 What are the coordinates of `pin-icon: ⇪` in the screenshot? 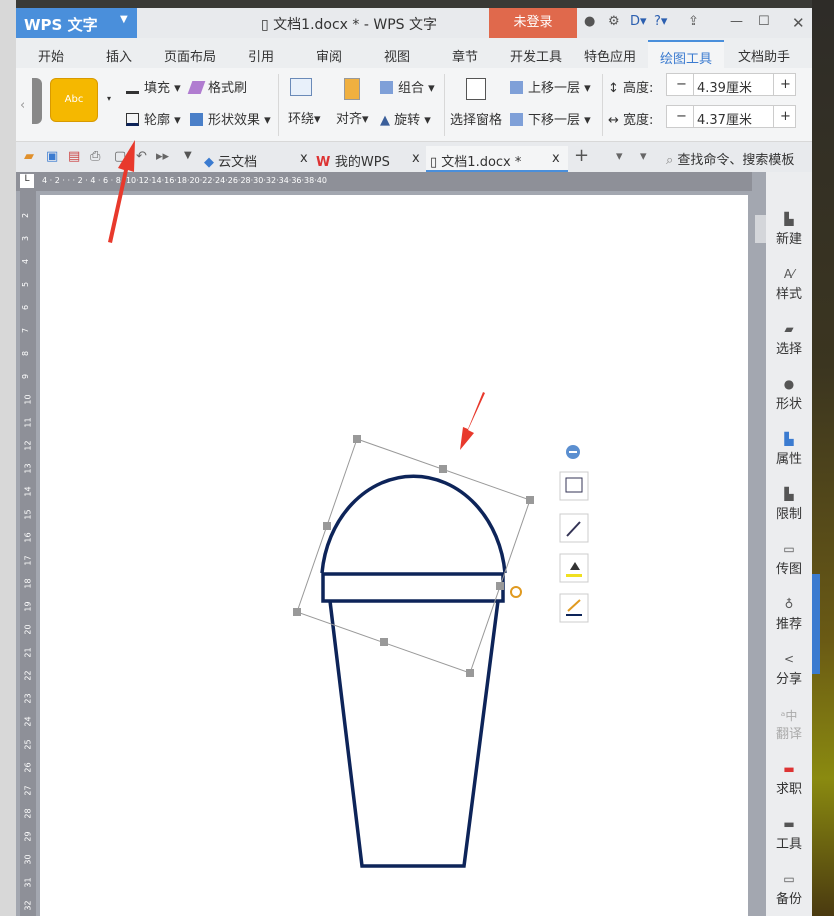 It's located at (693, 21).